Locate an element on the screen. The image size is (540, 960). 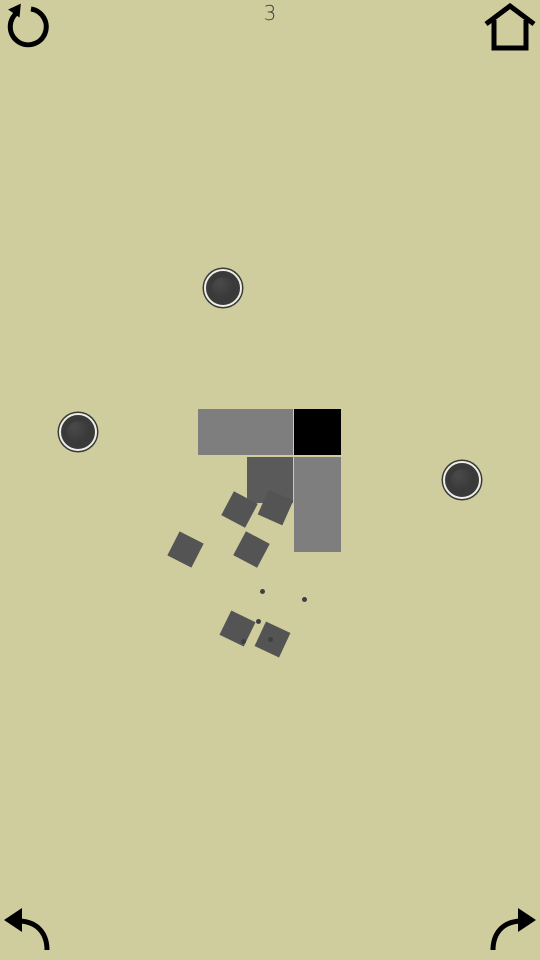
undo-icon is located at coordinates (27, 929).